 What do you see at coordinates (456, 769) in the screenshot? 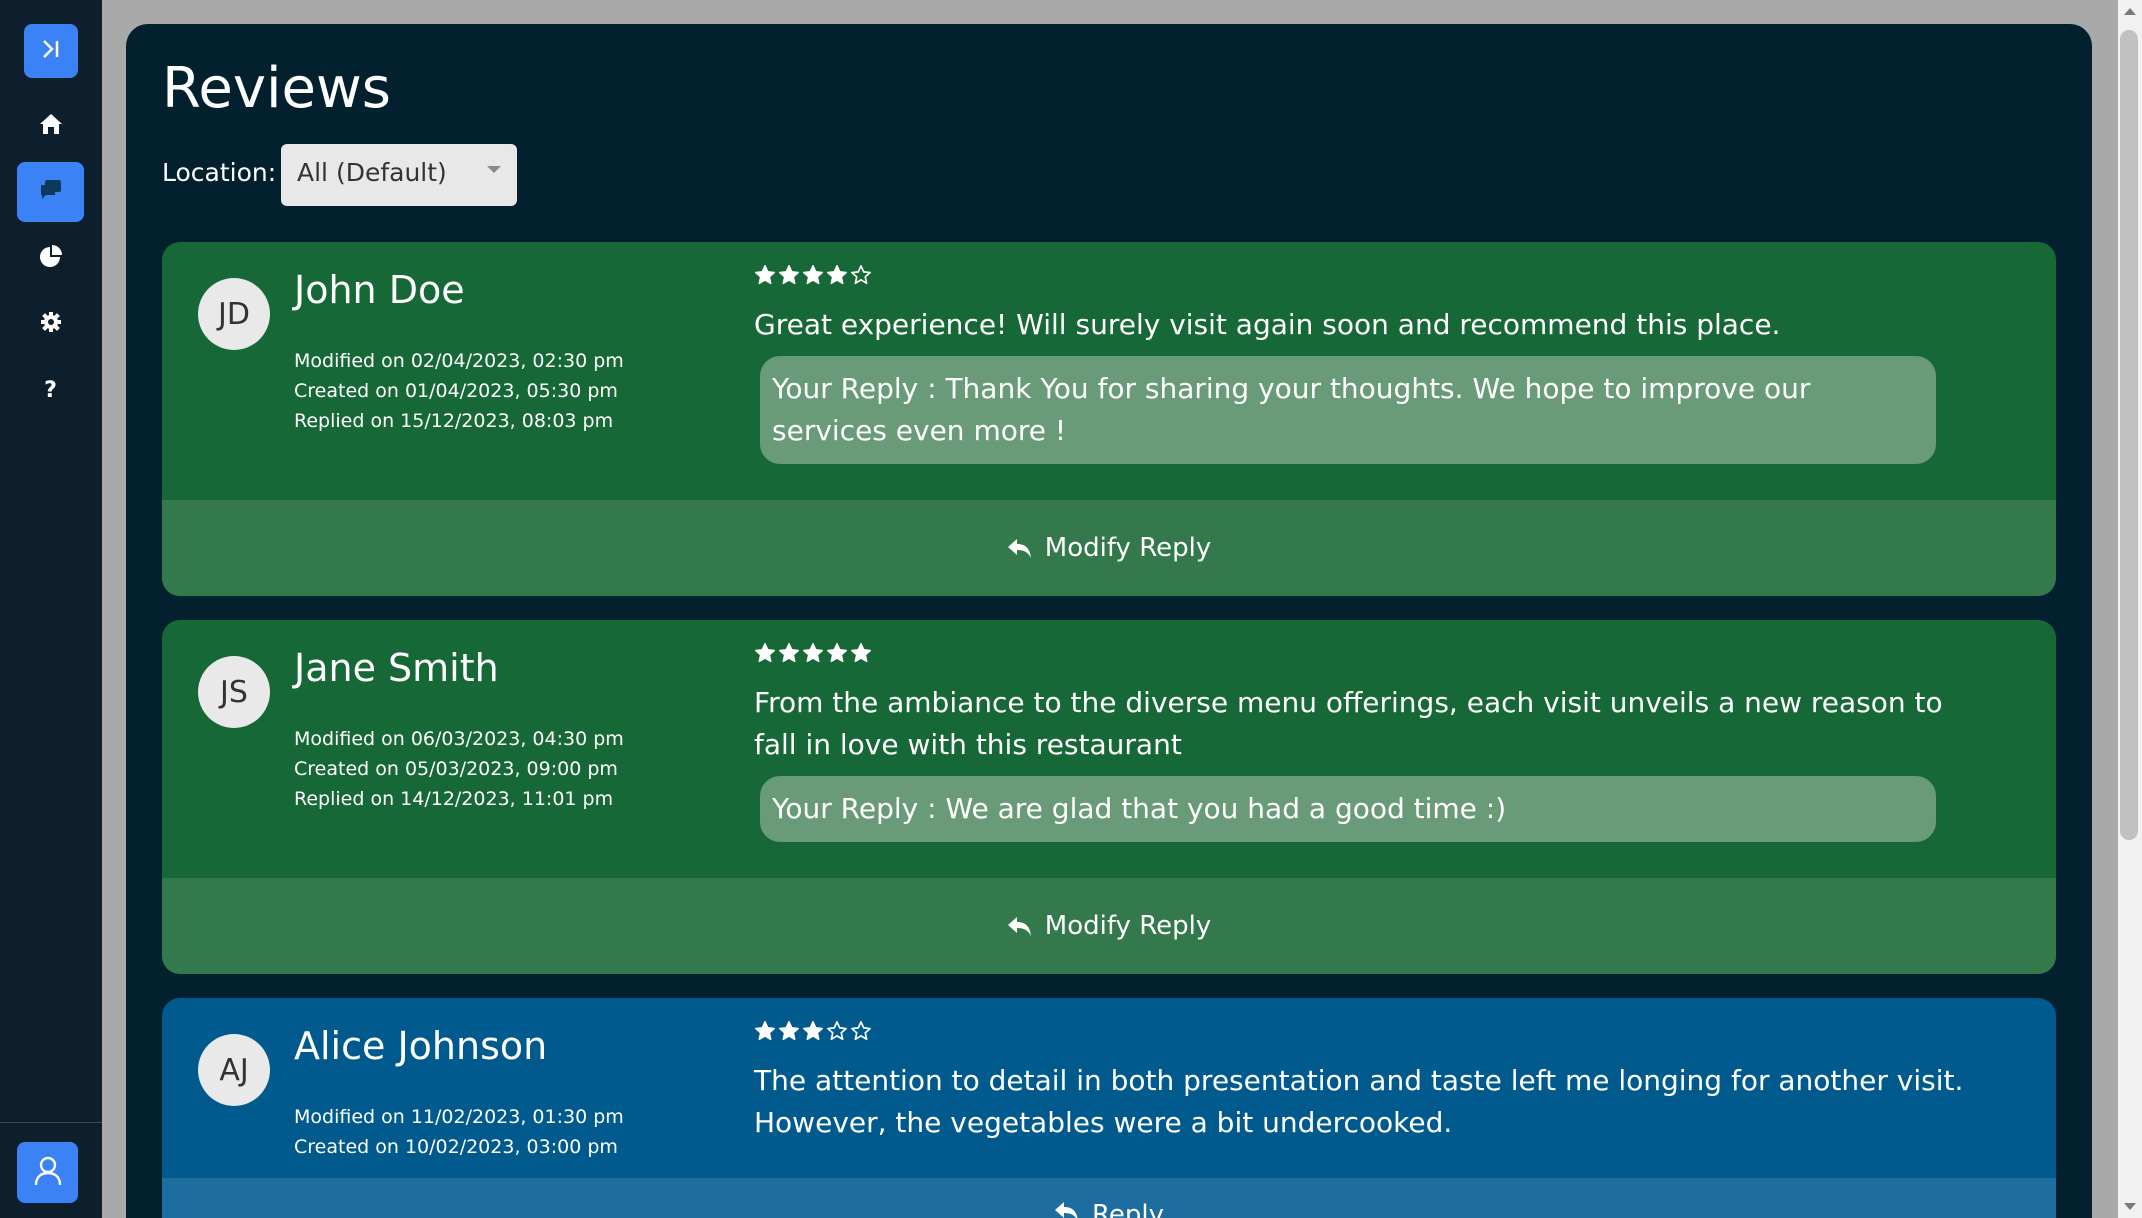
I see `created-date: Created on 05/03/2023, 09:00 pm` at bounding box center [456, 769].